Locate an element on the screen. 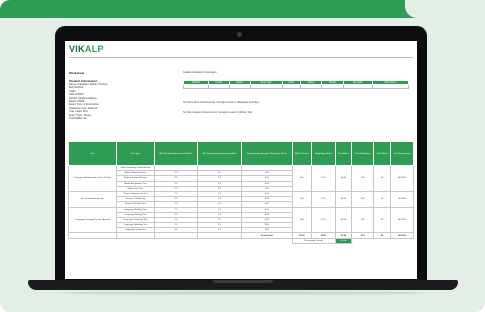 Image resolution: width=485 pixels, height=312 pixels. header-divider is located at coordinates (241, 57).